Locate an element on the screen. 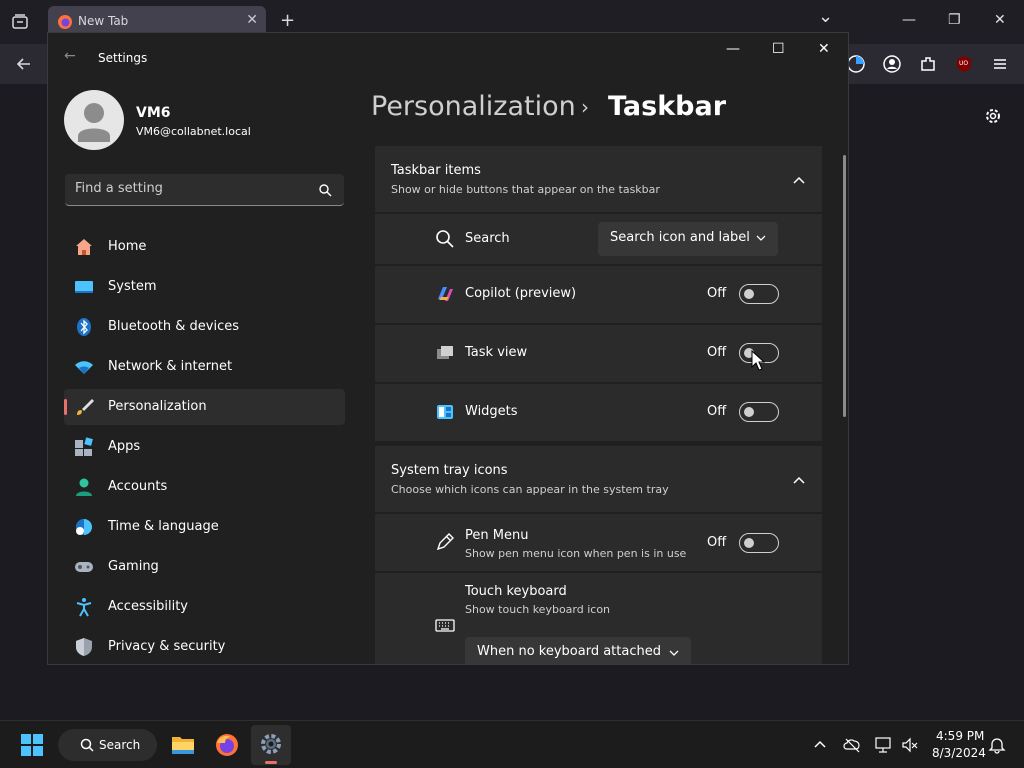  gear-icon is located at coordinates (993, 116).